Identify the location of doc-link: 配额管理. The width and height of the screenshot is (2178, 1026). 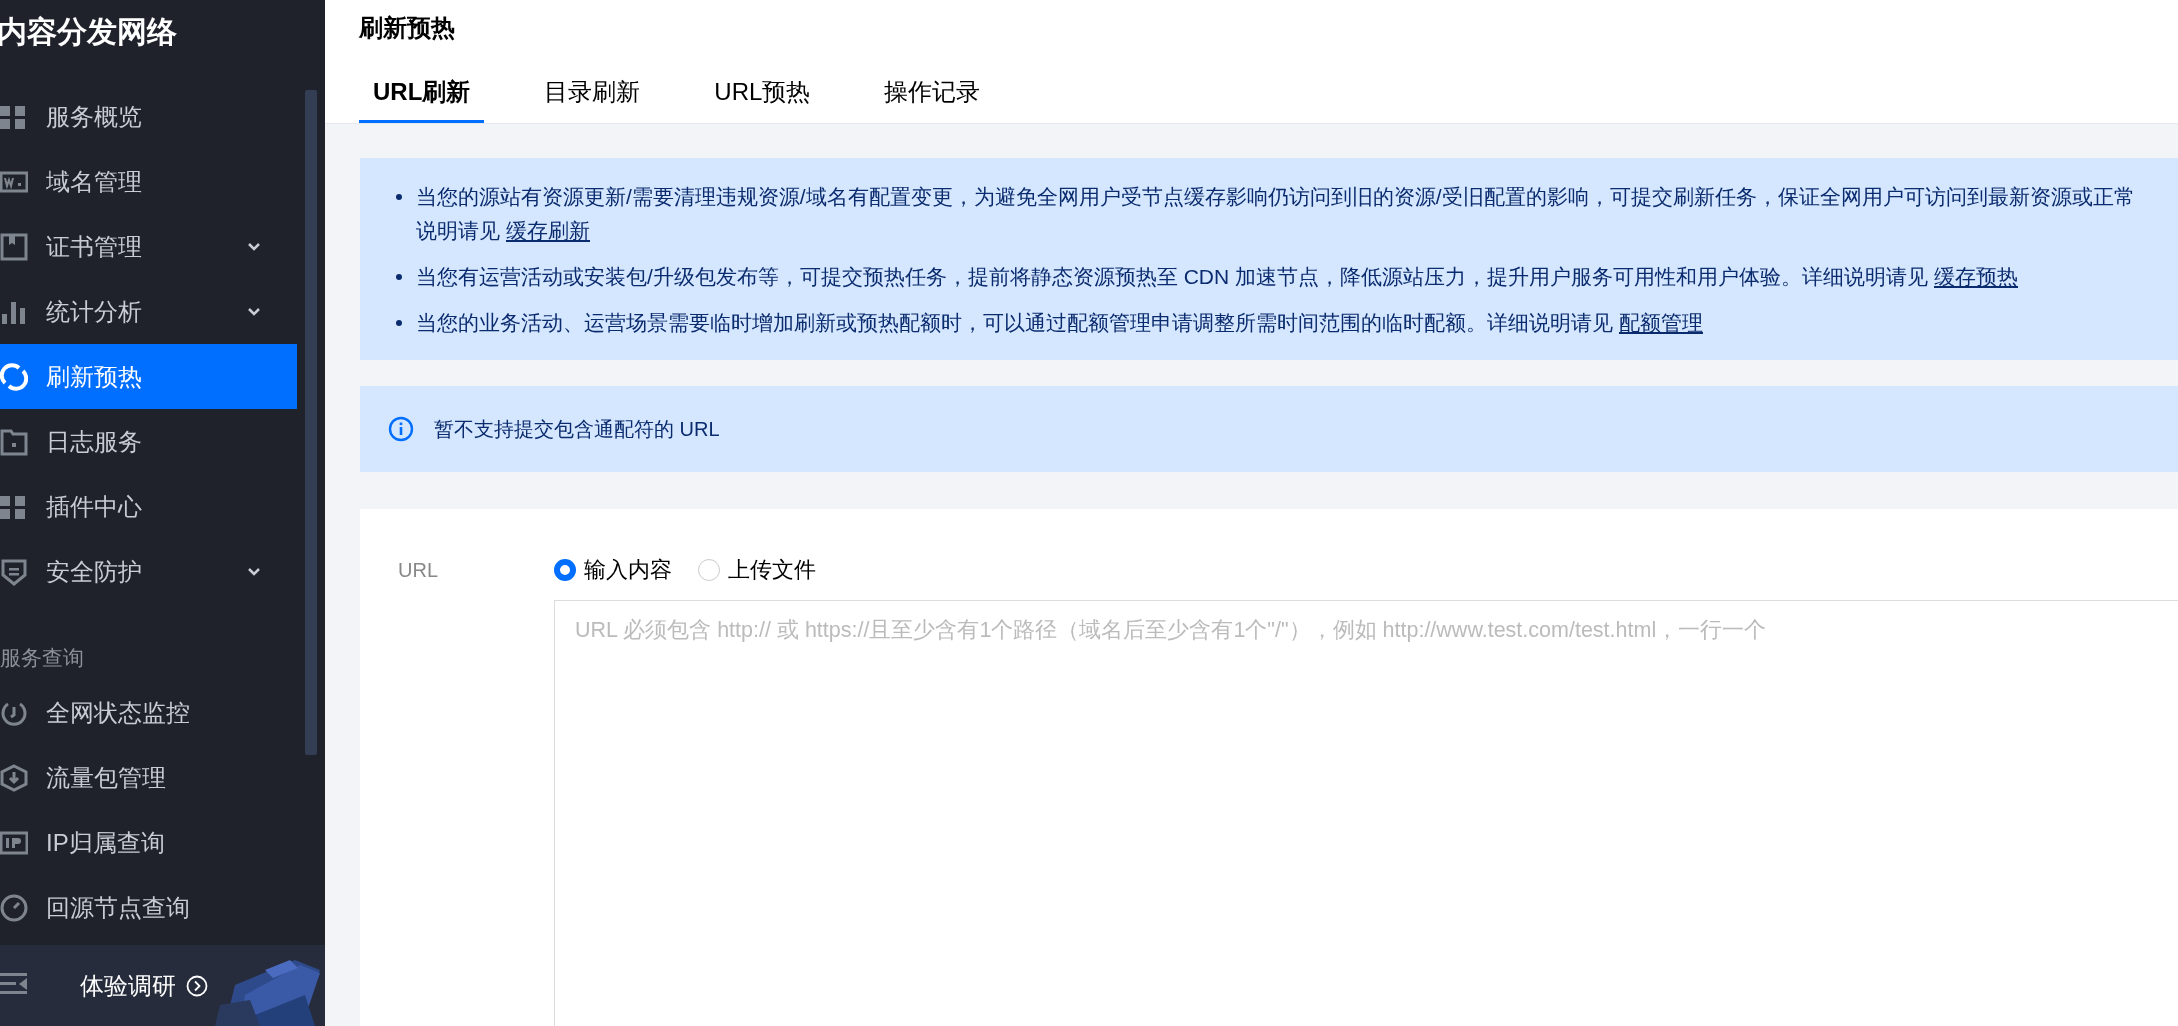
(1661, 322).